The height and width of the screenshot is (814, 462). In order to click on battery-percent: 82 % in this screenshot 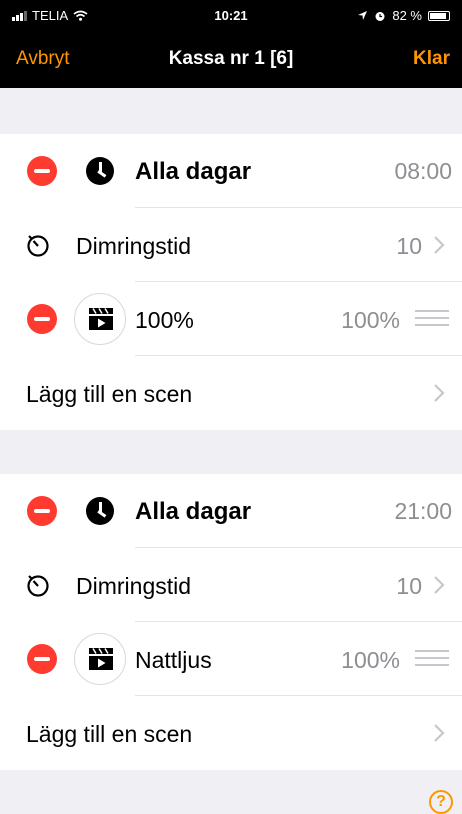, I will do `click(407, 15)`.